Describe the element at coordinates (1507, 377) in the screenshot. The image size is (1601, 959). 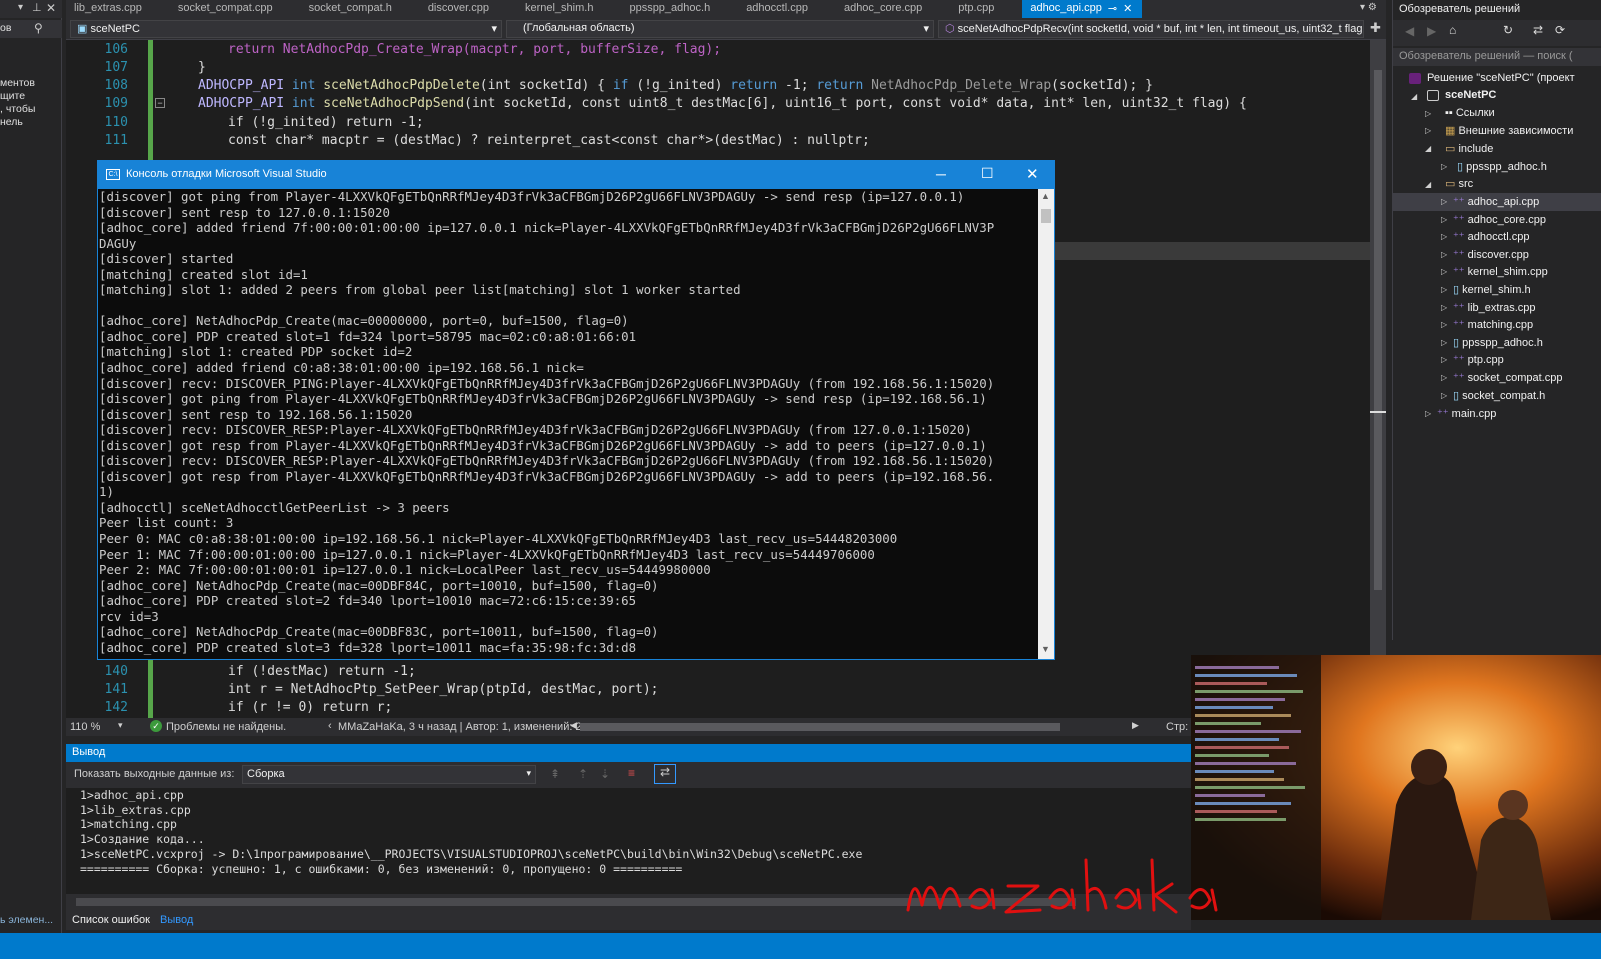
I see `file-item: ⁺⁺ socket_compat.cpp` at that location.